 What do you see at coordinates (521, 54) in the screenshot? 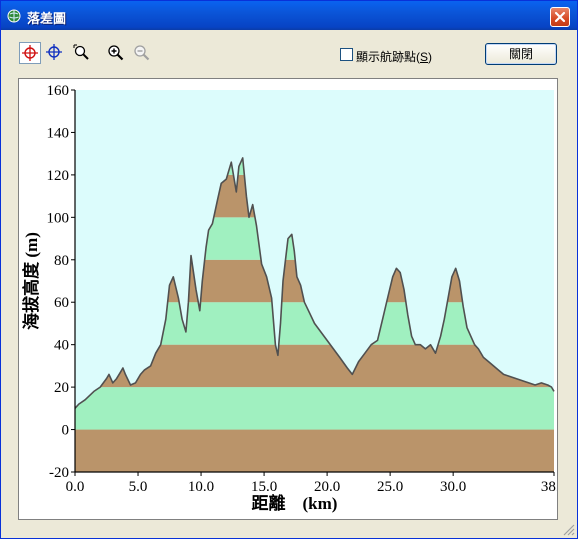
I see `close-button: 關閉` at bounding box center [521, 54].